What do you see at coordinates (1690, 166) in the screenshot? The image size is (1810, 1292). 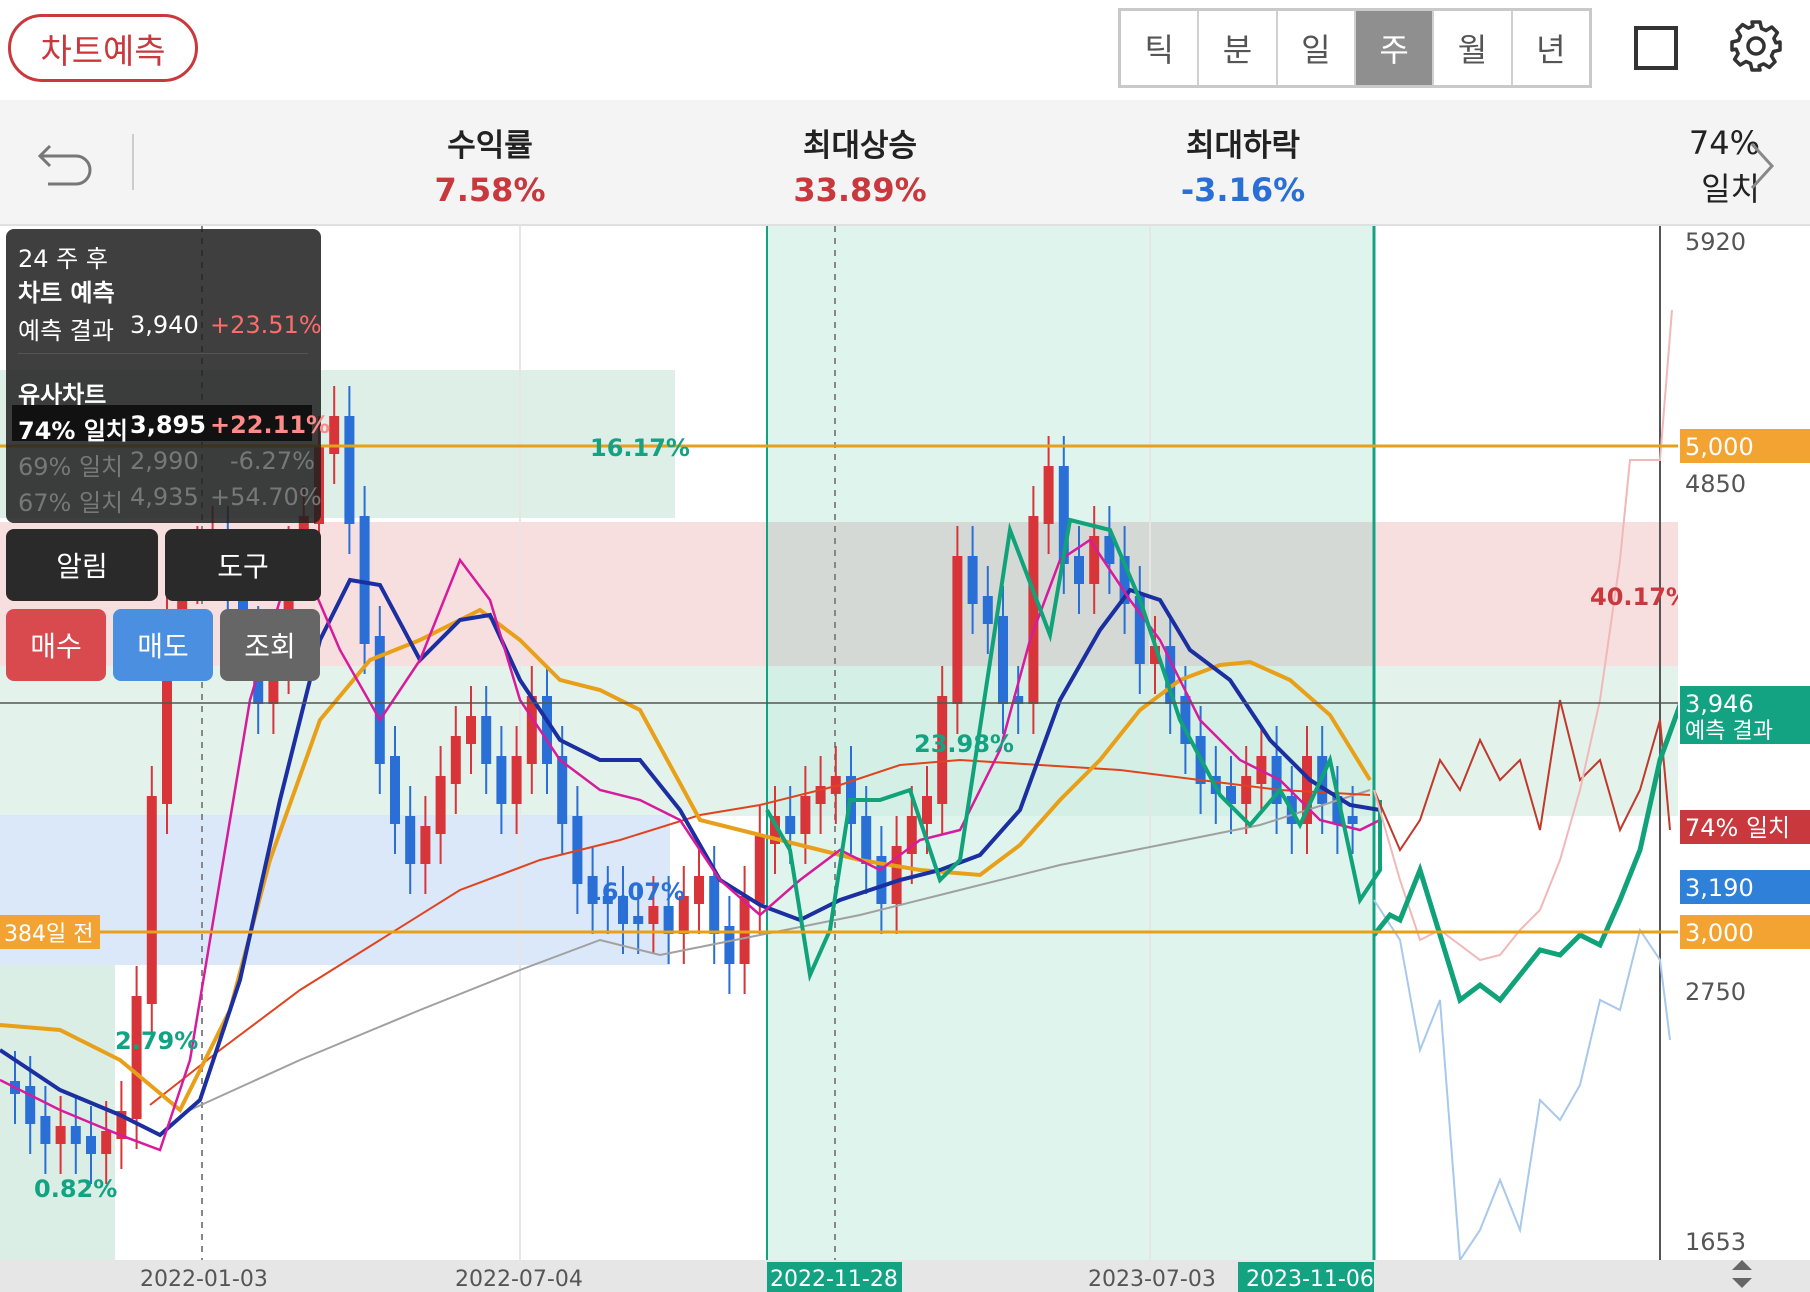 I see `match-indicator: 74% 일치` at bounding box center [1690, 166].